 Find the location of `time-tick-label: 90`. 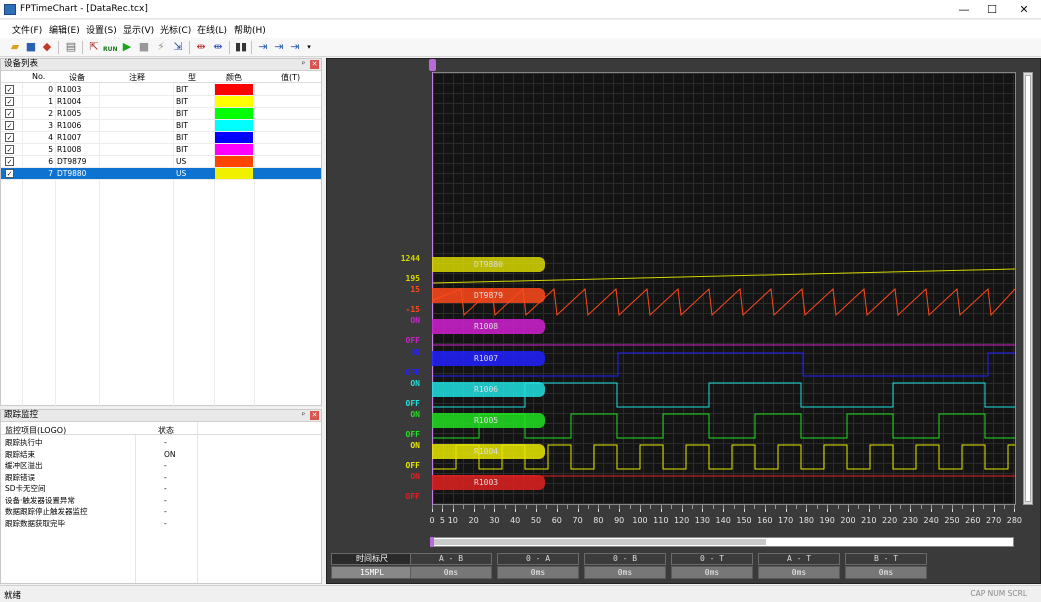

time-tick-label: 90 is located at coordinates (619, 520).